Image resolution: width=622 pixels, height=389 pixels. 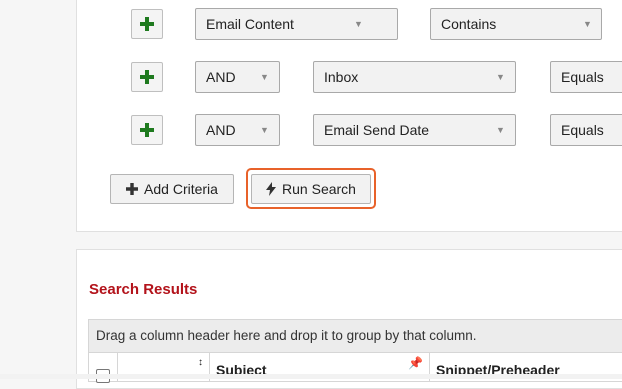 I want to click on field-select: Email Send Date ▼, so click(x=414, y=130).